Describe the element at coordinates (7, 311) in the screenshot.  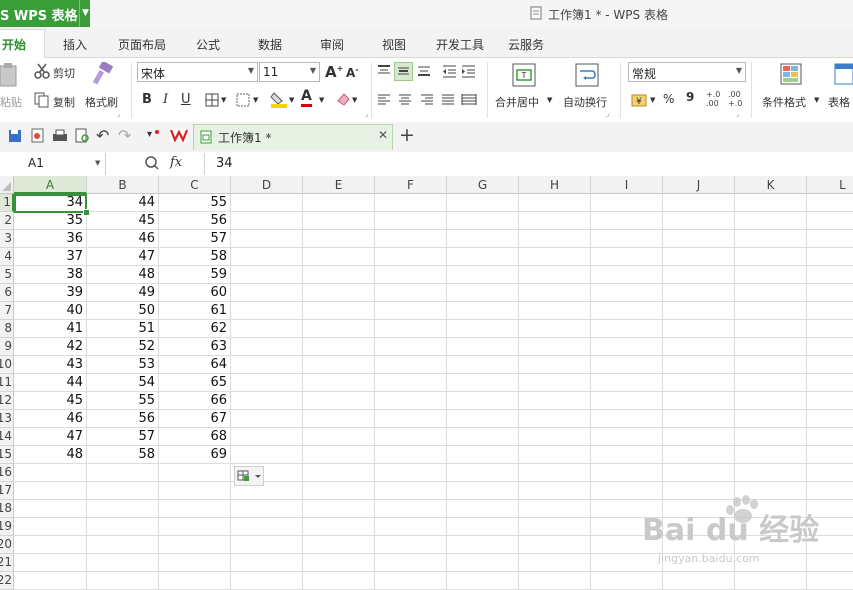
I see `row-header: 7` at that location.